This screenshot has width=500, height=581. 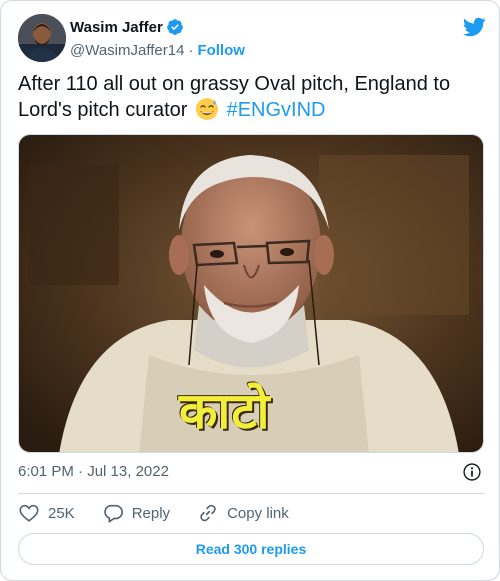 I want to click on image-caption: काटो, so click(x=225, y=411).